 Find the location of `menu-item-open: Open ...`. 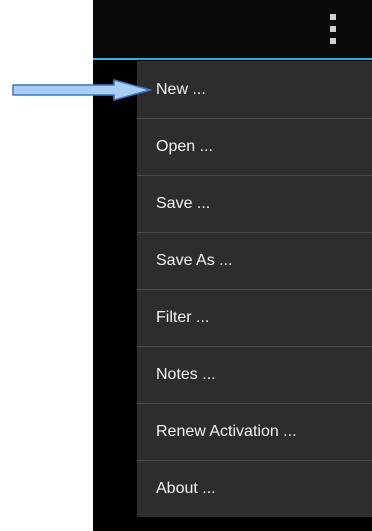

menu-item-open: Open ... is located at coordinates (254, 146).